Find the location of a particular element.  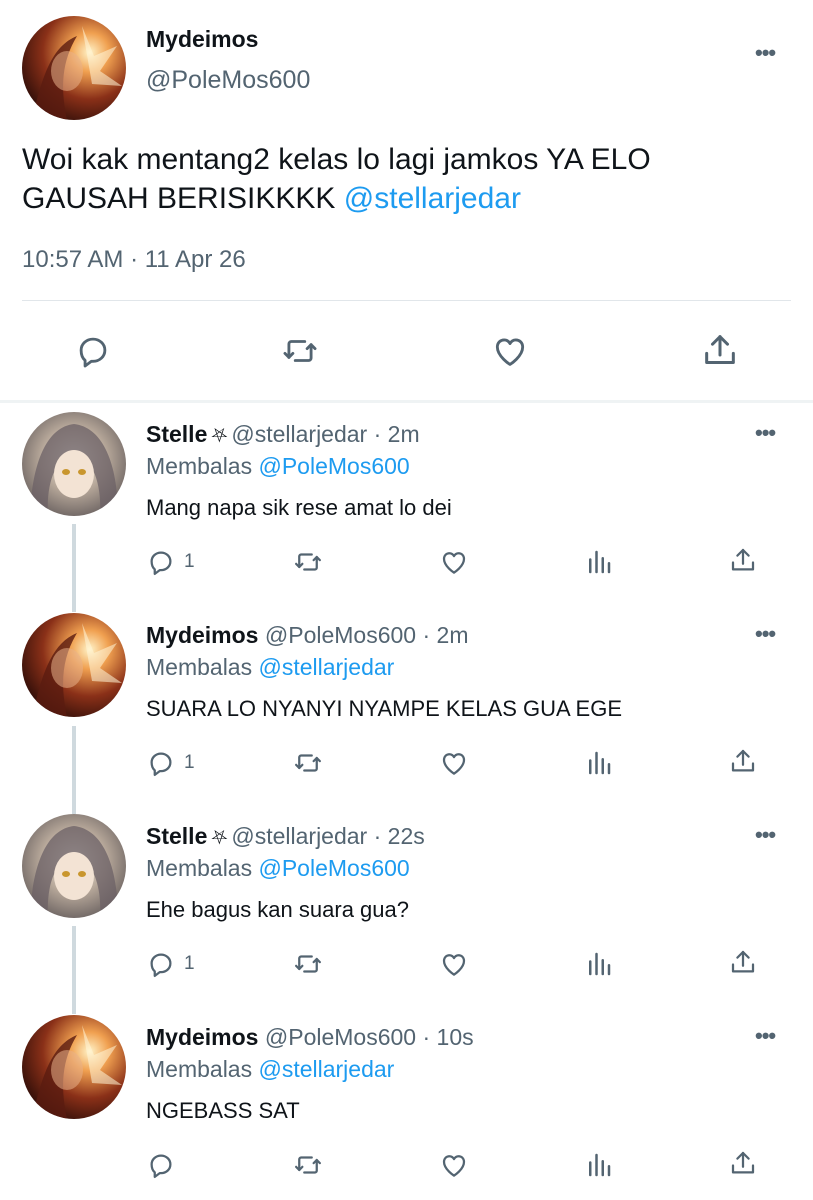

reply-text: Ehe bagus kan suara gua? is located at coordinates (277, 909).